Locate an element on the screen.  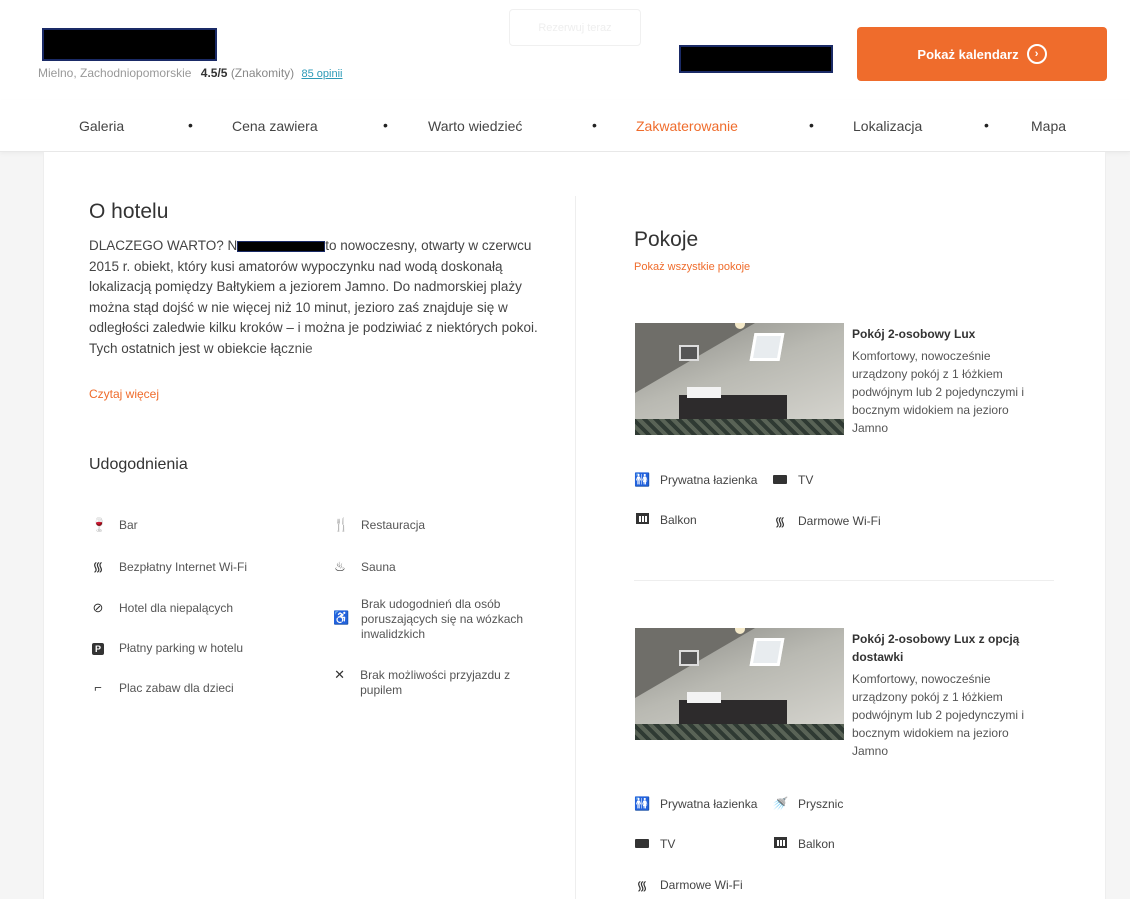
show-calendar-button: Pokaż kalendarz › is located at coordinates (982, 54).